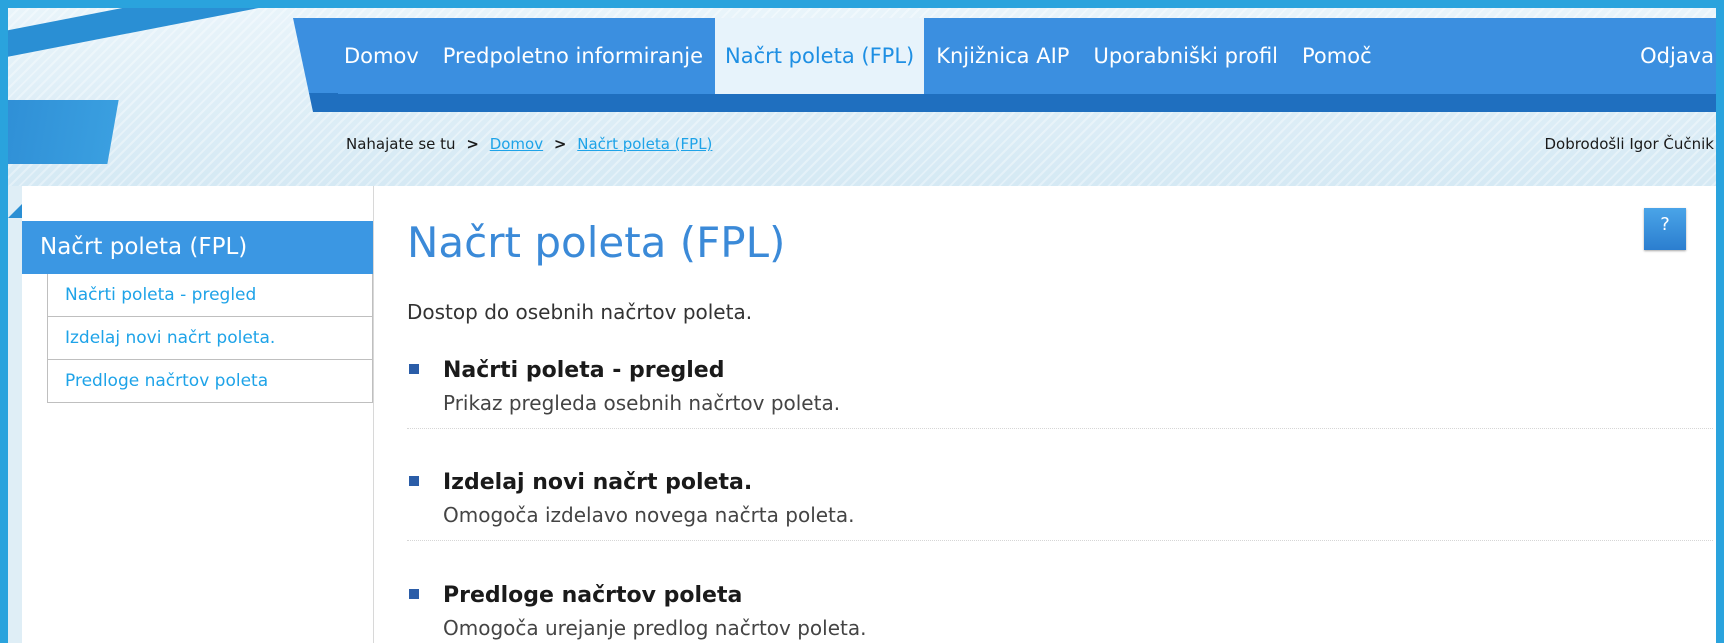 This screenshot has height=643, width=1724. What do you see at coordinates (820, 56) in the screenshot?
I see `nav-item-nacrt-poleta: Načrt poleta (FPL)` at bounding box center [820, 56].